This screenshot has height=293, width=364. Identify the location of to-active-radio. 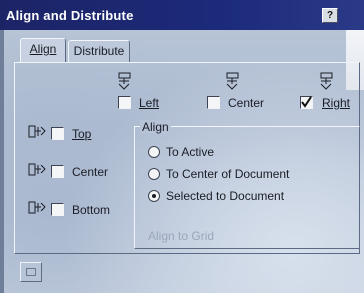
(154, 152).